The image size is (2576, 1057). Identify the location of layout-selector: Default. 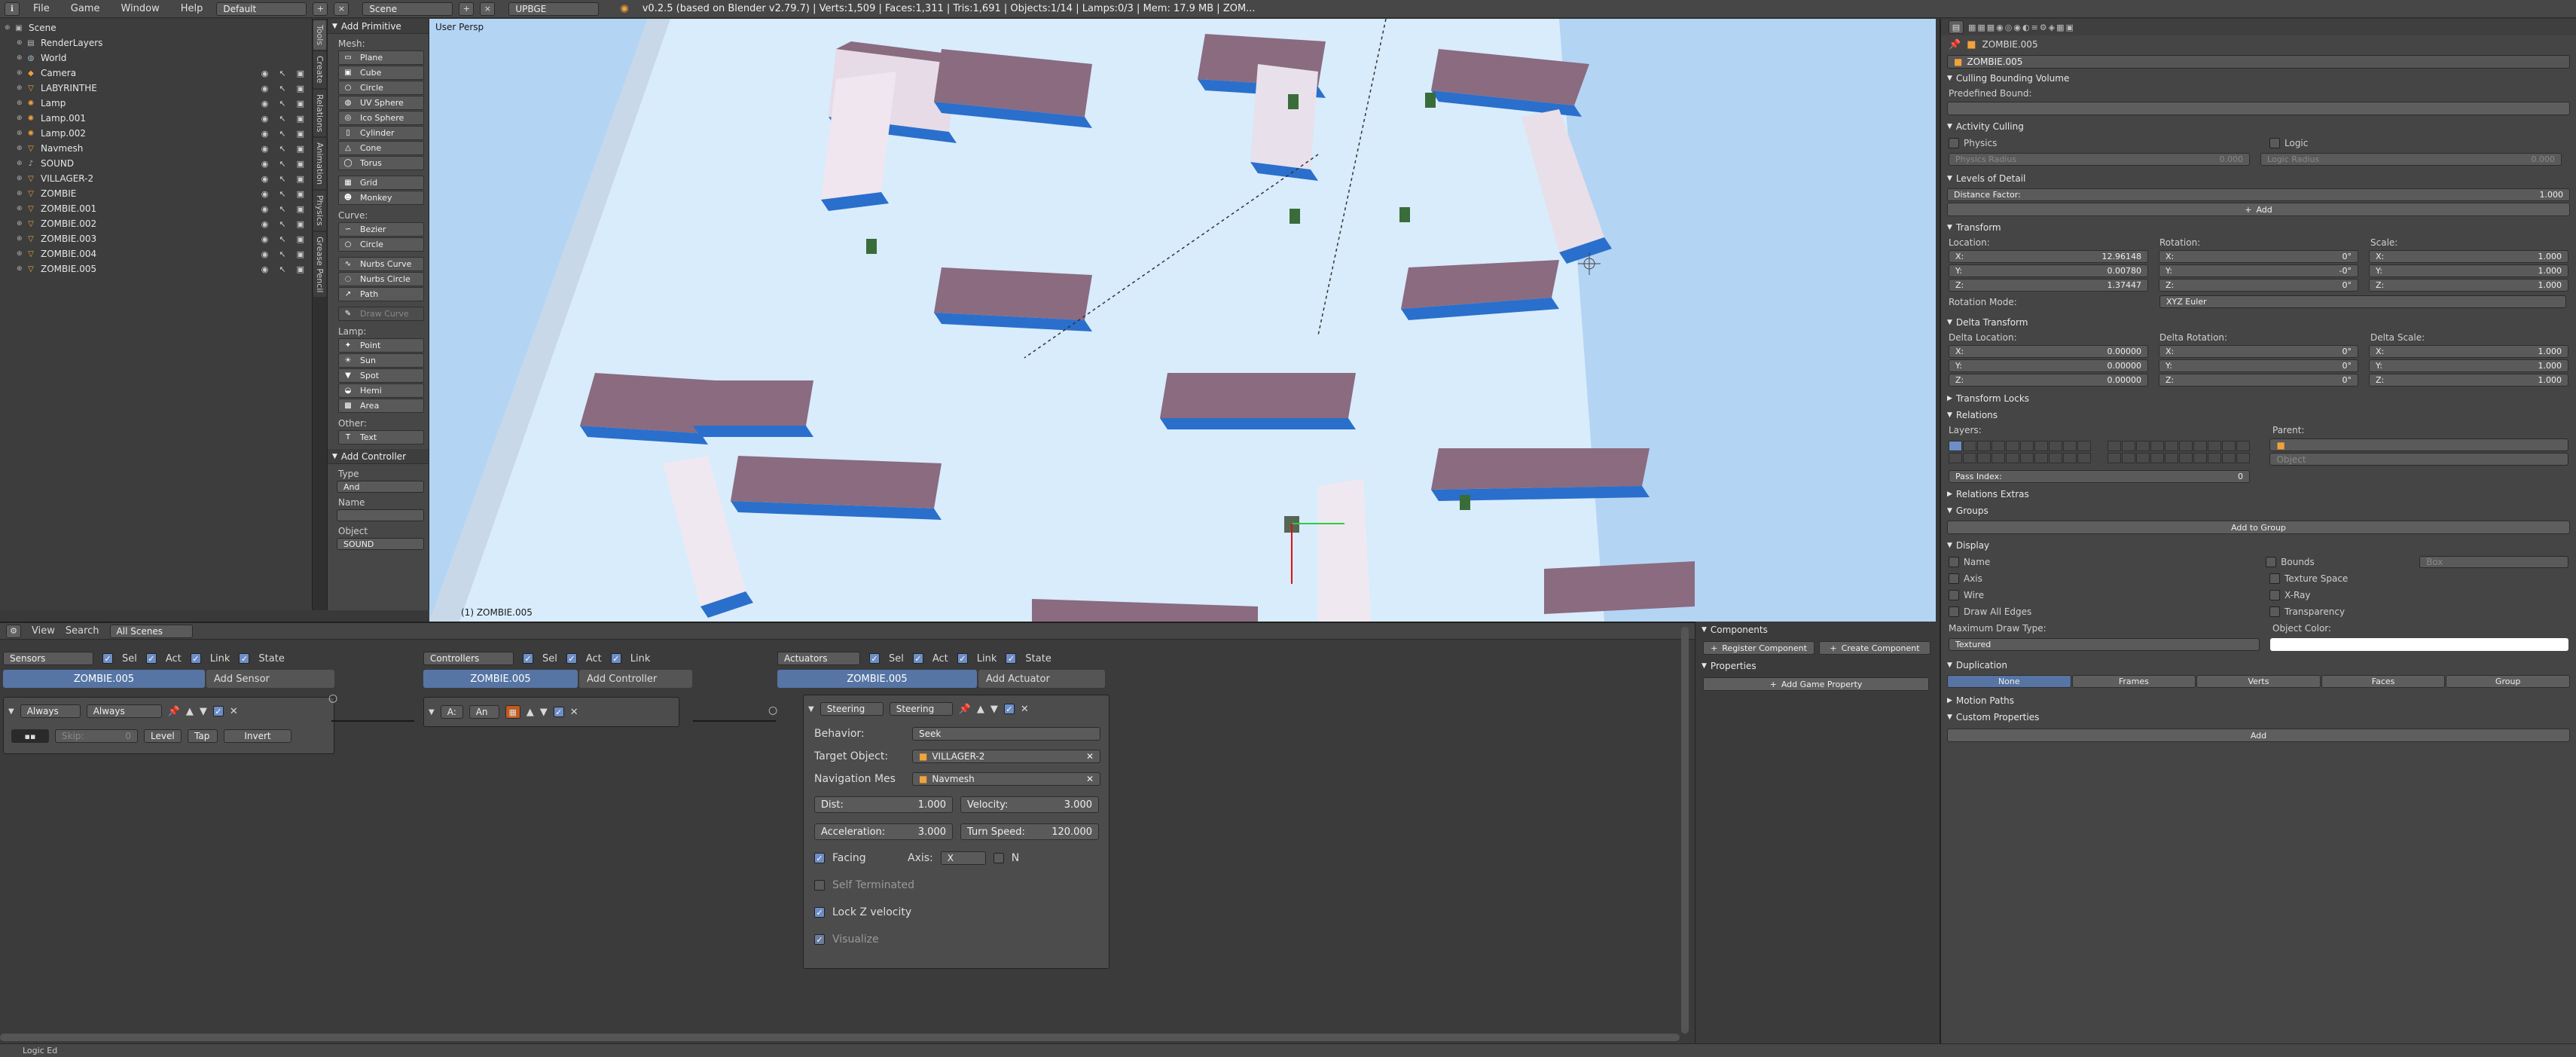
(262, 9).